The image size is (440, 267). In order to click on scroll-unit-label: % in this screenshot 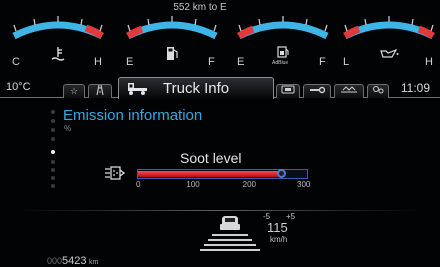, I will do `click(68, 128)`.